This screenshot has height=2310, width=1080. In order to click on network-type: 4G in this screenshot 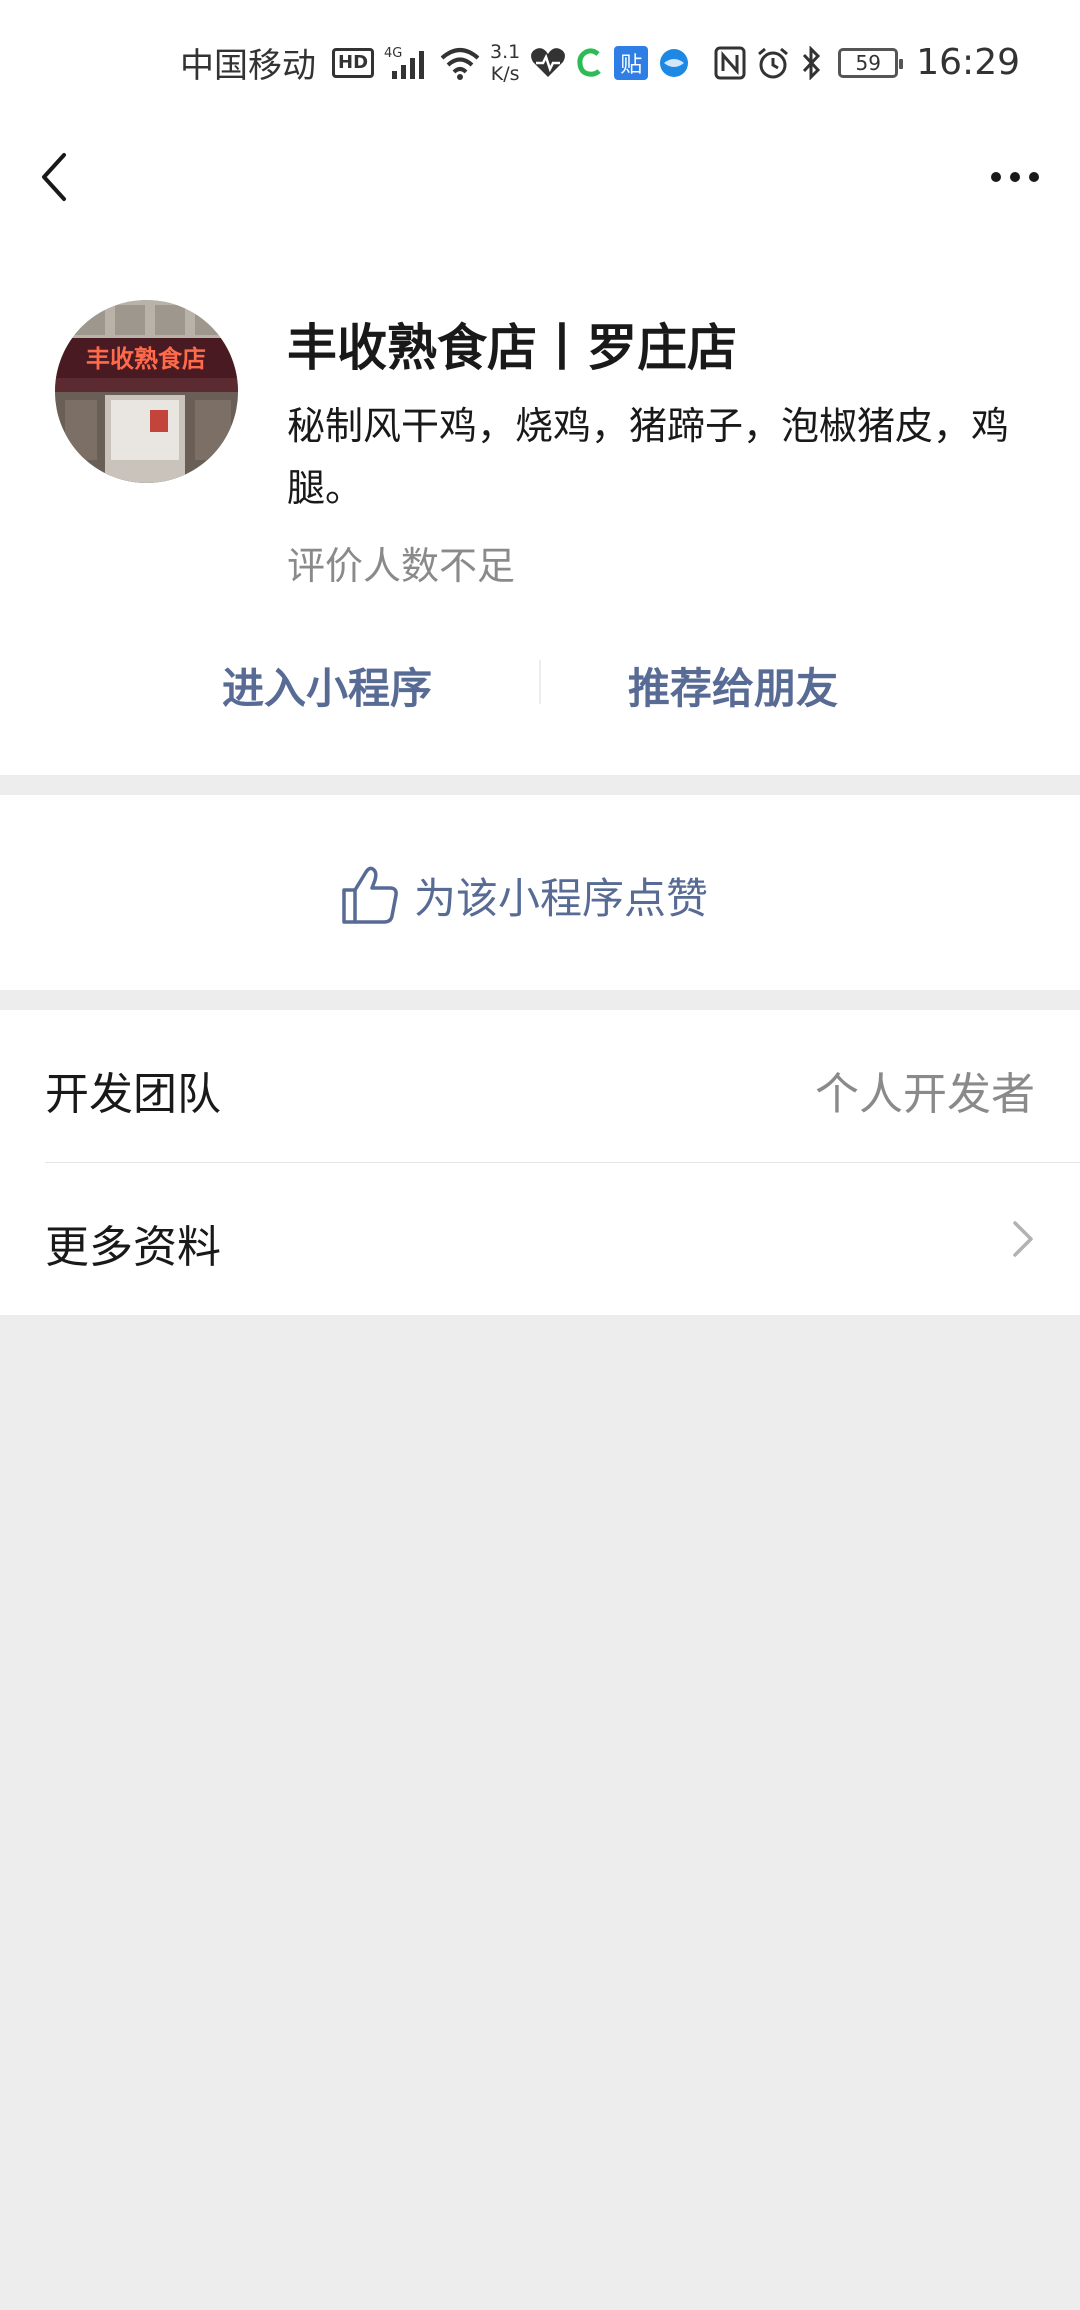, I will do `click(393, 53)`.